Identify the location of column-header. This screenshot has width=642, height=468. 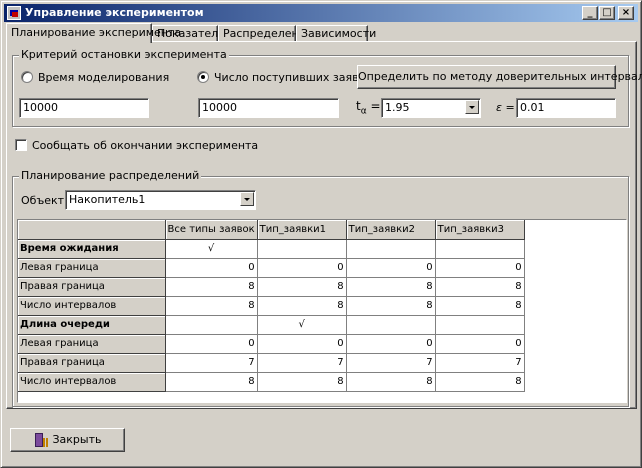
(92, 230).